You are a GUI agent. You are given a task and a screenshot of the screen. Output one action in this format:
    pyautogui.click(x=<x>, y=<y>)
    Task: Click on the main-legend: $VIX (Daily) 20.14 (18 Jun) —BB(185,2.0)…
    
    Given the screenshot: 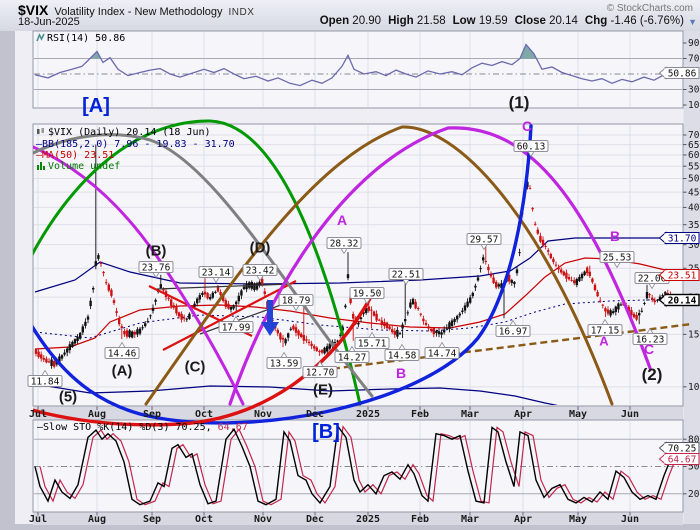 What is the action you would take?
    pyautogui.click(x=135, y=150)
    